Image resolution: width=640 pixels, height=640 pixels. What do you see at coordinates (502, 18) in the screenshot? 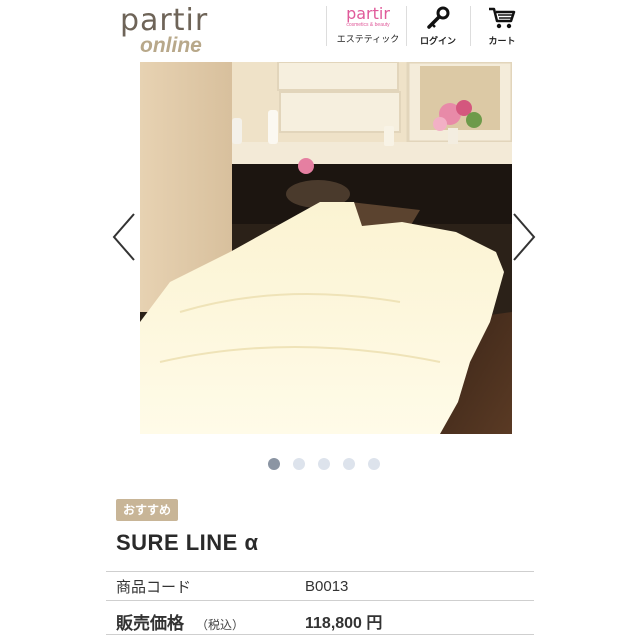
I see `cart-icon` at bounding box center [502, 18].